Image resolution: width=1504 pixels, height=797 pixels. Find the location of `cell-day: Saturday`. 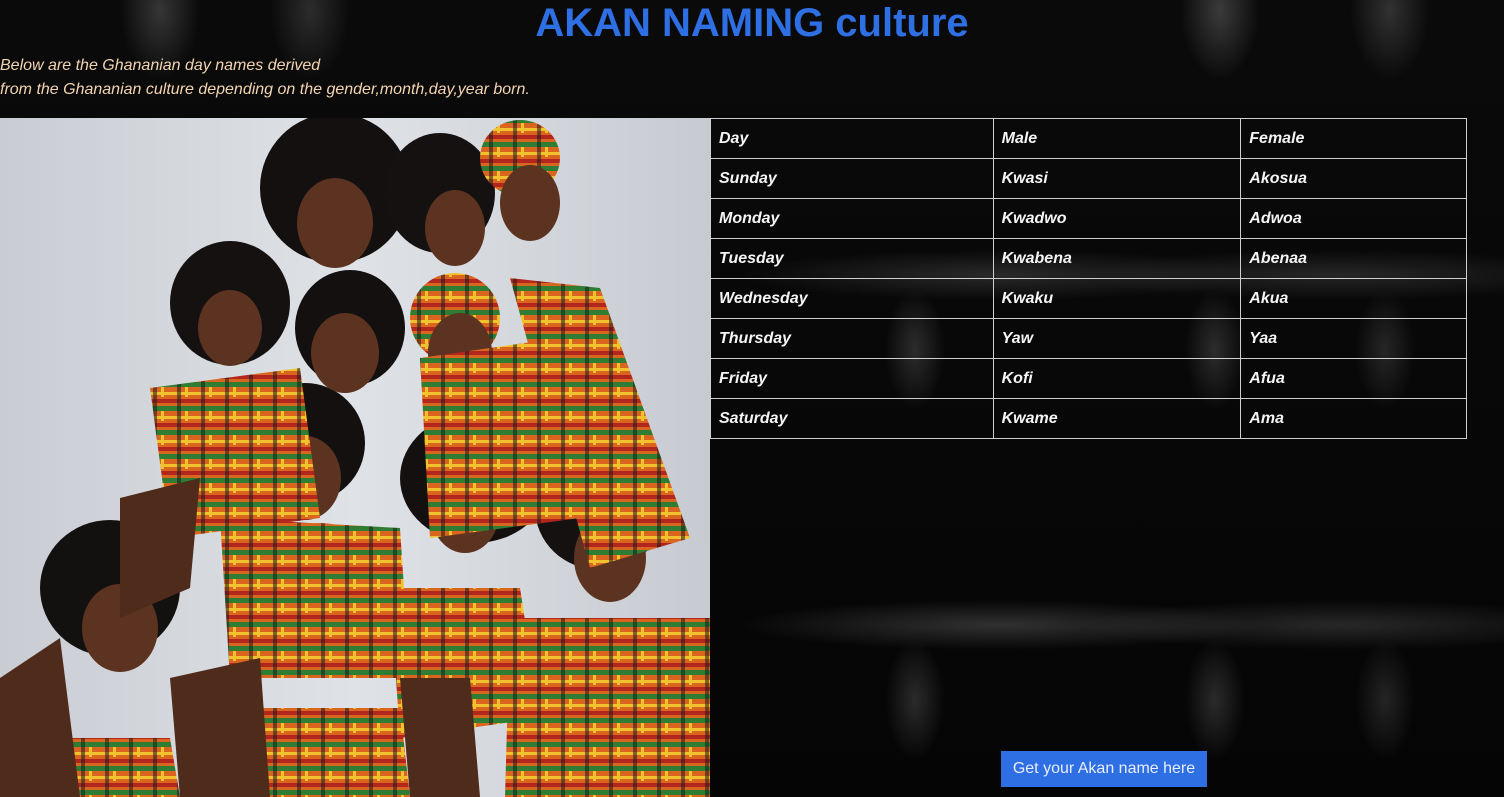

cell-day: Saturday is located at coordinates (852, 418).